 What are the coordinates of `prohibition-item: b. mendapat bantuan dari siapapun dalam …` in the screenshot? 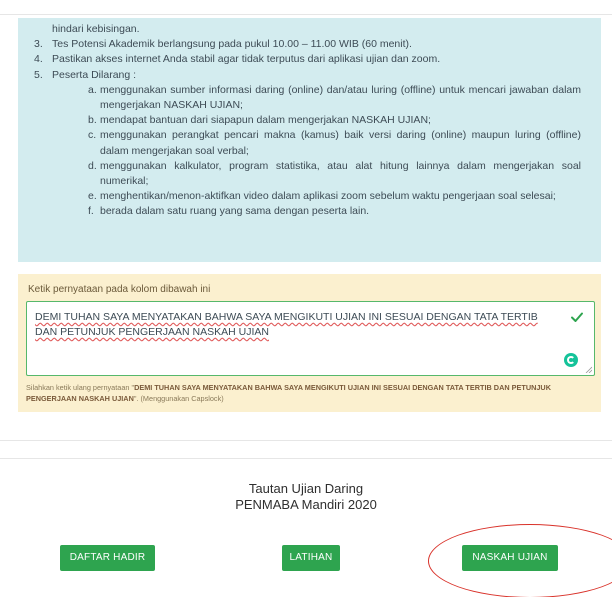 It's located at (259, 120).